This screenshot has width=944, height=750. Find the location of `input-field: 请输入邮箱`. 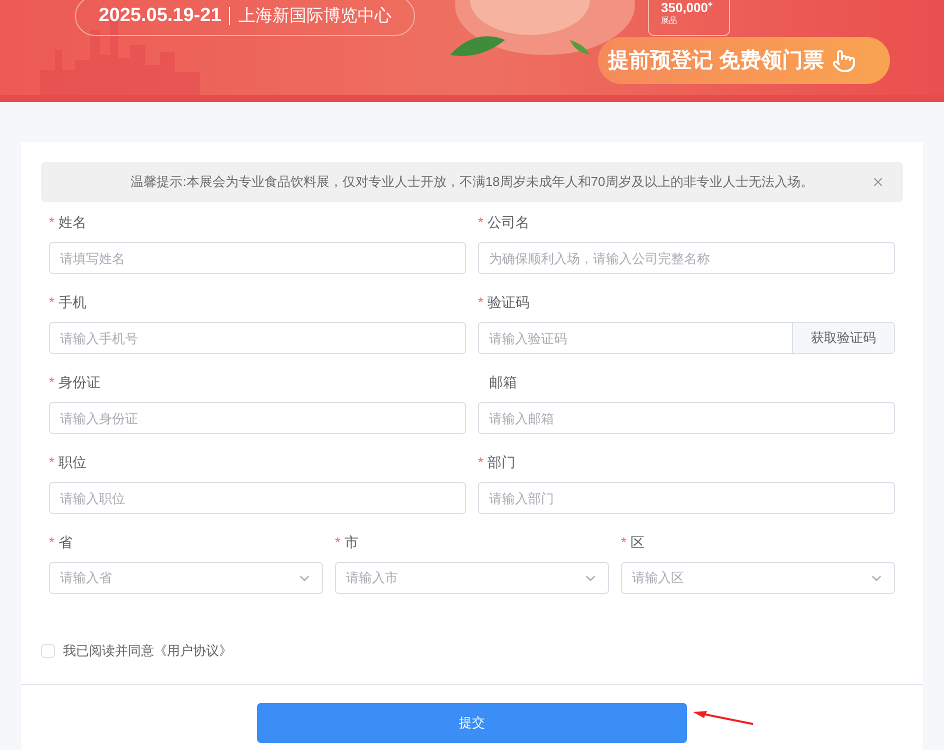

input-field: 请输入邮箱 is located at coordinates (686, 418).